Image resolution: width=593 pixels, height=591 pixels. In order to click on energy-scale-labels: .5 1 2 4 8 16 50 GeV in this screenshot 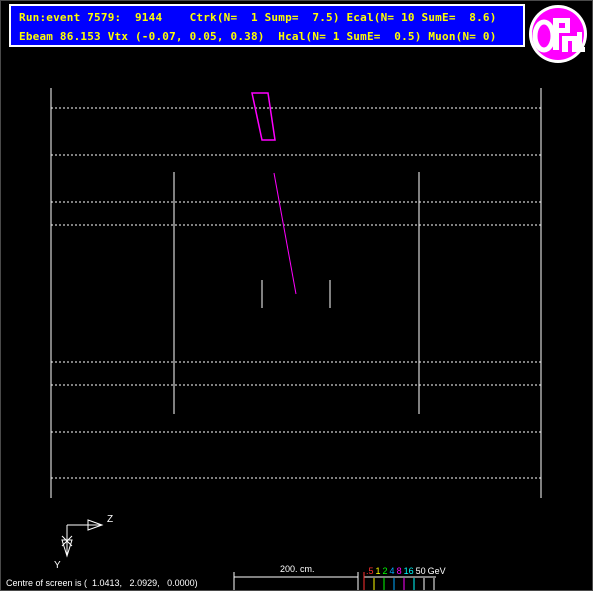, I will do `click(406, 571)`.